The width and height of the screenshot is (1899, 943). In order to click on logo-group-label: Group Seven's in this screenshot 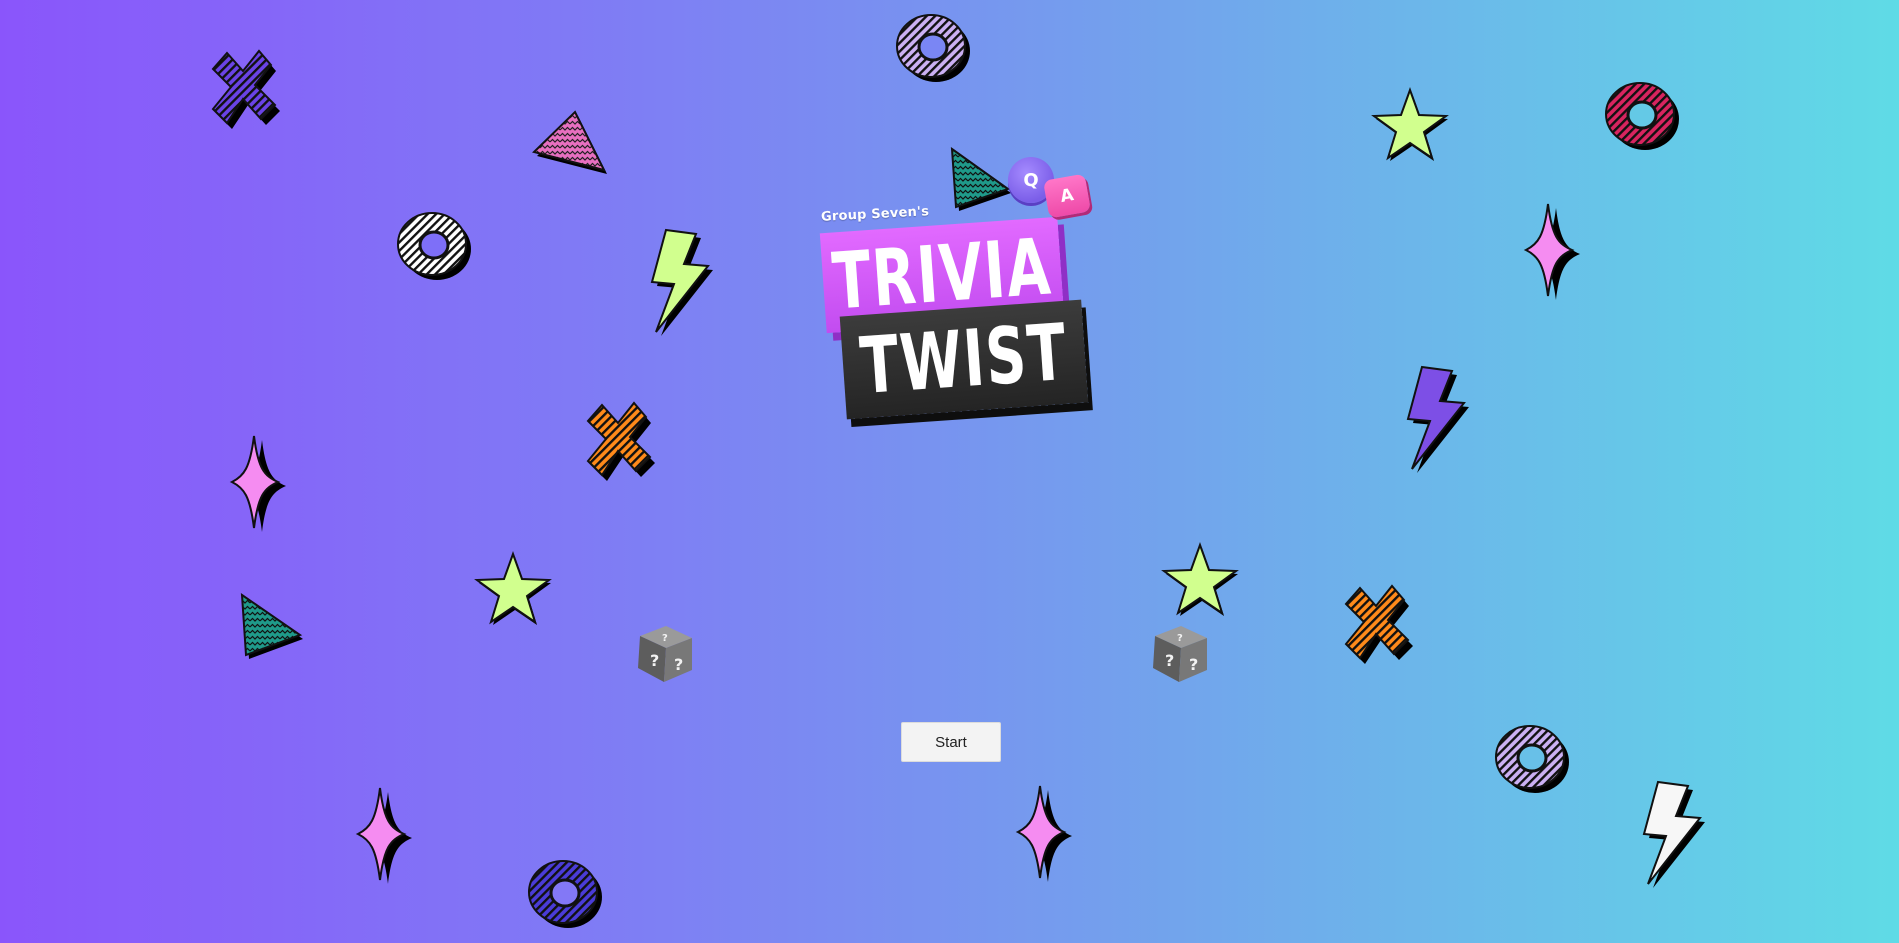, I will do `click(875, 214)`.